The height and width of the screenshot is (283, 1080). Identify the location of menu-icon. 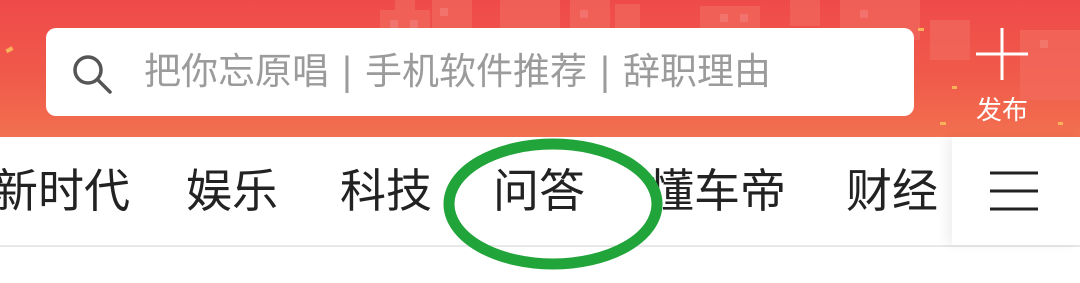
(1014, 191).